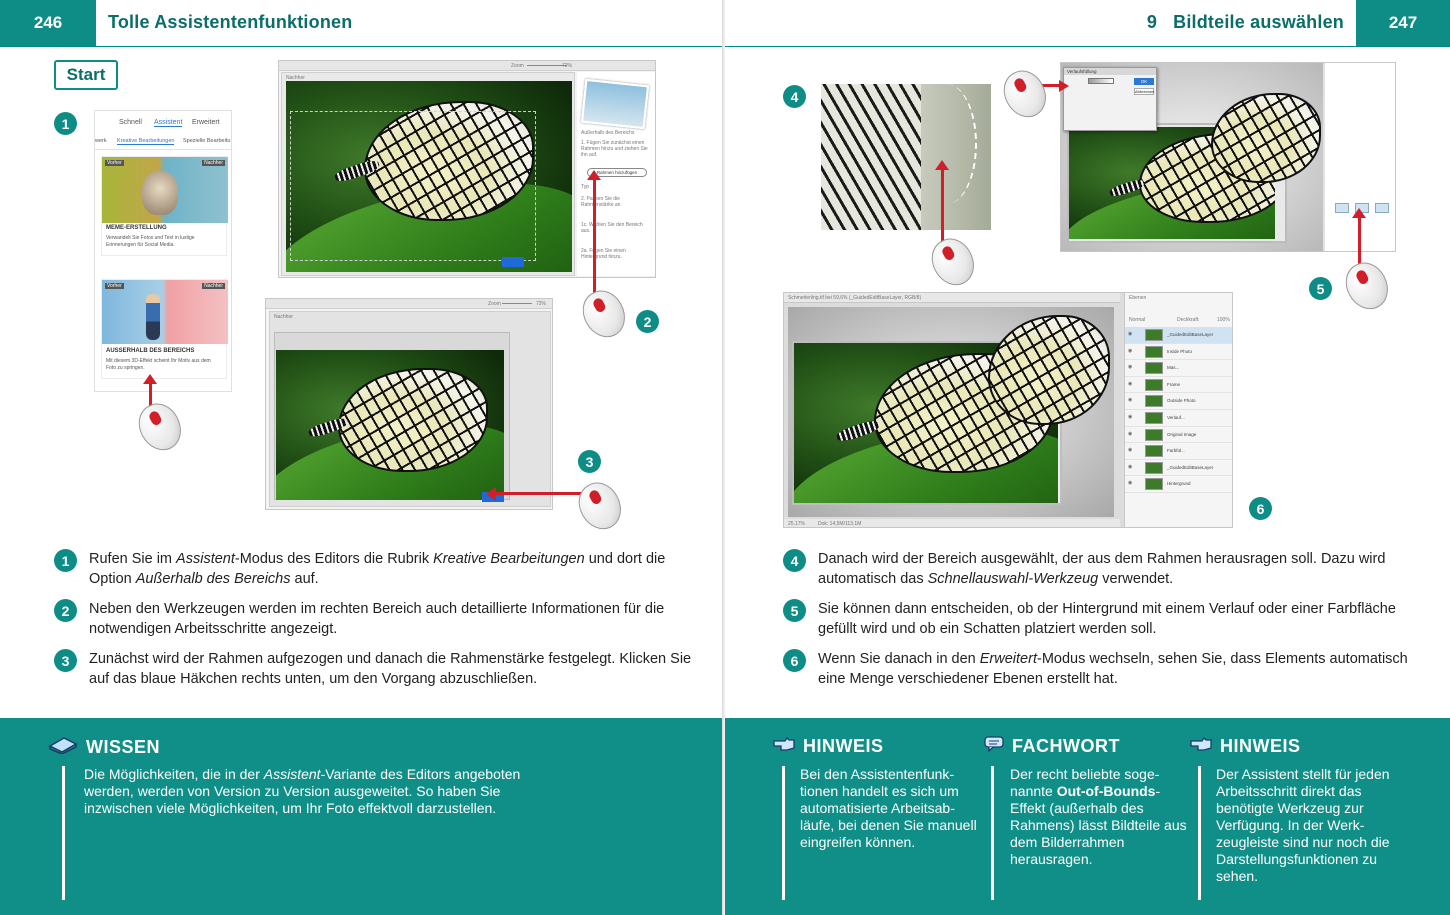  I want to click on image-window-2: Nachher, so click(410, 409).